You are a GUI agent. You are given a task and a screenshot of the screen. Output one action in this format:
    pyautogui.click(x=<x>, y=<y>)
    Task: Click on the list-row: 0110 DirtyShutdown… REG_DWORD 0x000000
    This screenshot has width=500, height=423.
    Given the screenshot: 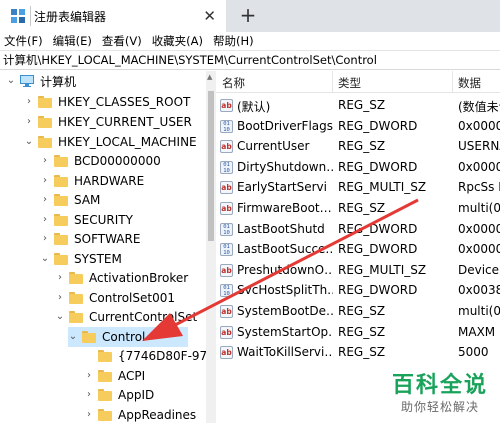 What is the action you would take?
    pyautogui.click(x=358, y=167)
    